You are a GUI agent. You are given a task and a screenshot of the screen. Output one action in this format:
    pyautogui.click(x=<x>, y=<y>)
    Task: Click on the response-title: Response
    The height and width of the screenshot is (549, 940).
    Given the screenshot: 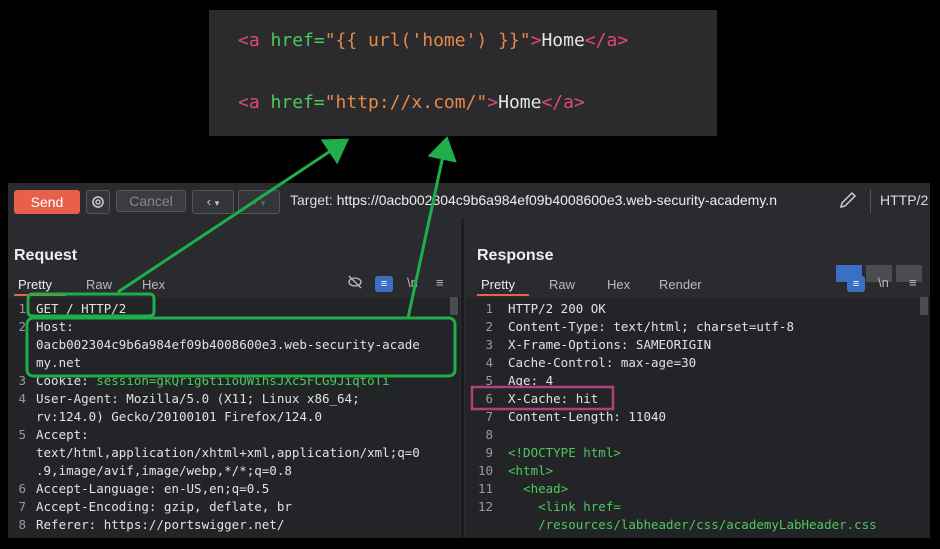 What is the action you would take?
    pyautogui.click(x=515, y=255)
    